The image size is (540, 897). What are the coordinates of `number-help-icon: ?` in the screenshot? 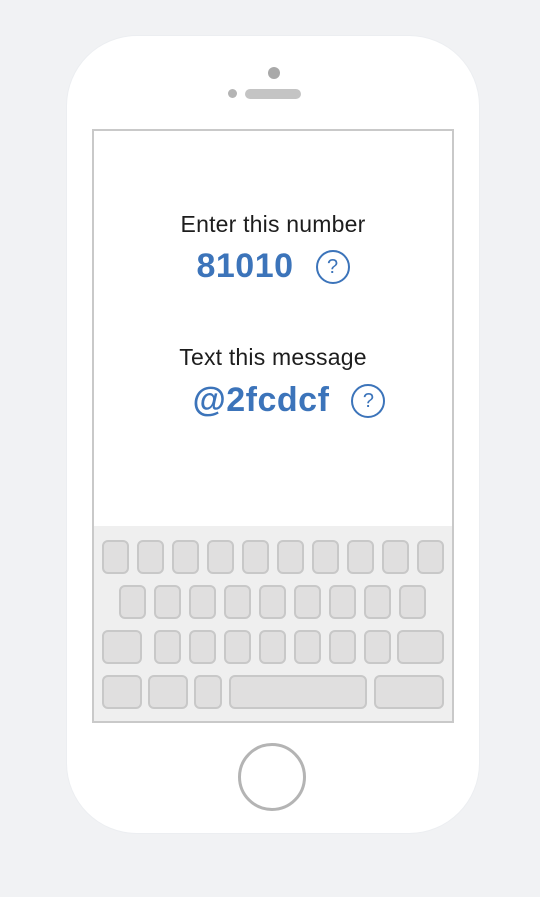 It's located at (332, 266).